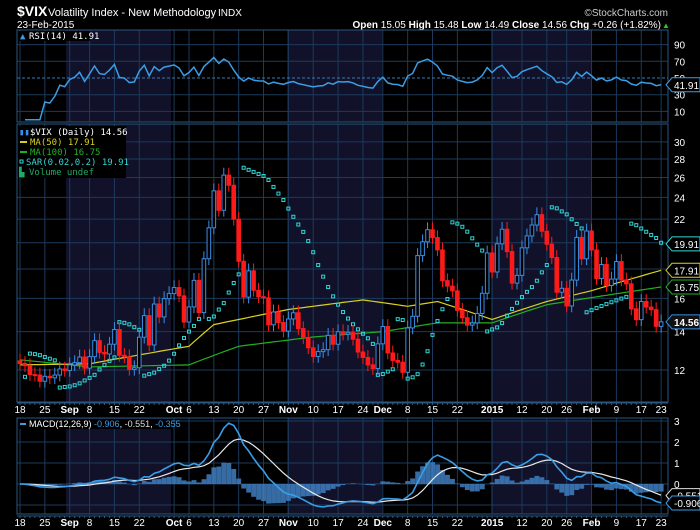 Image resolution: width=700 pixels, height=530 pixels. I want to click on x-tick-label: 8, so click(90, 410).